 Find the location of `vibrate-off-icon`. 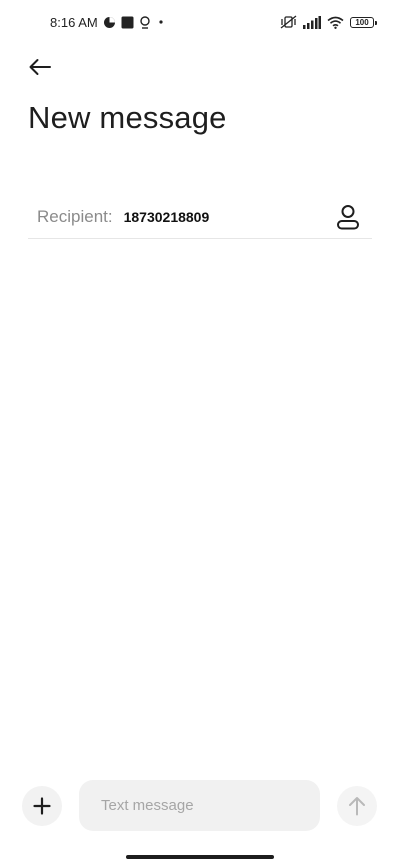

vibrate-off-icon is located at coordinates (288, 22).